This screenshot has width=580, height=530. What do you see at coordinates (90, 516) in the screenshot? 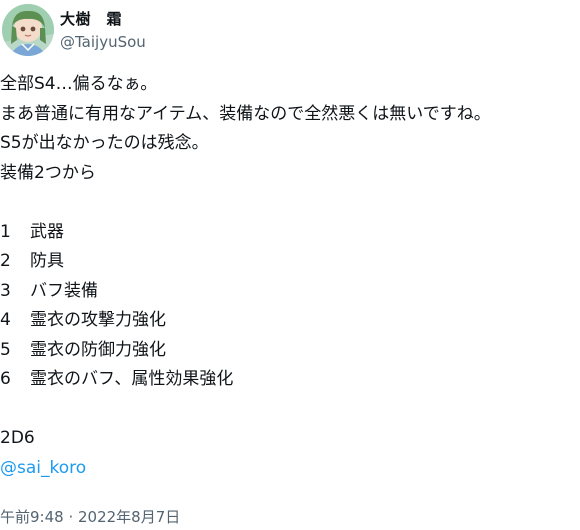
I see `tweet-timestamp: 午前9:48 · 2022年8月7日` at bounding box center [90, 516].